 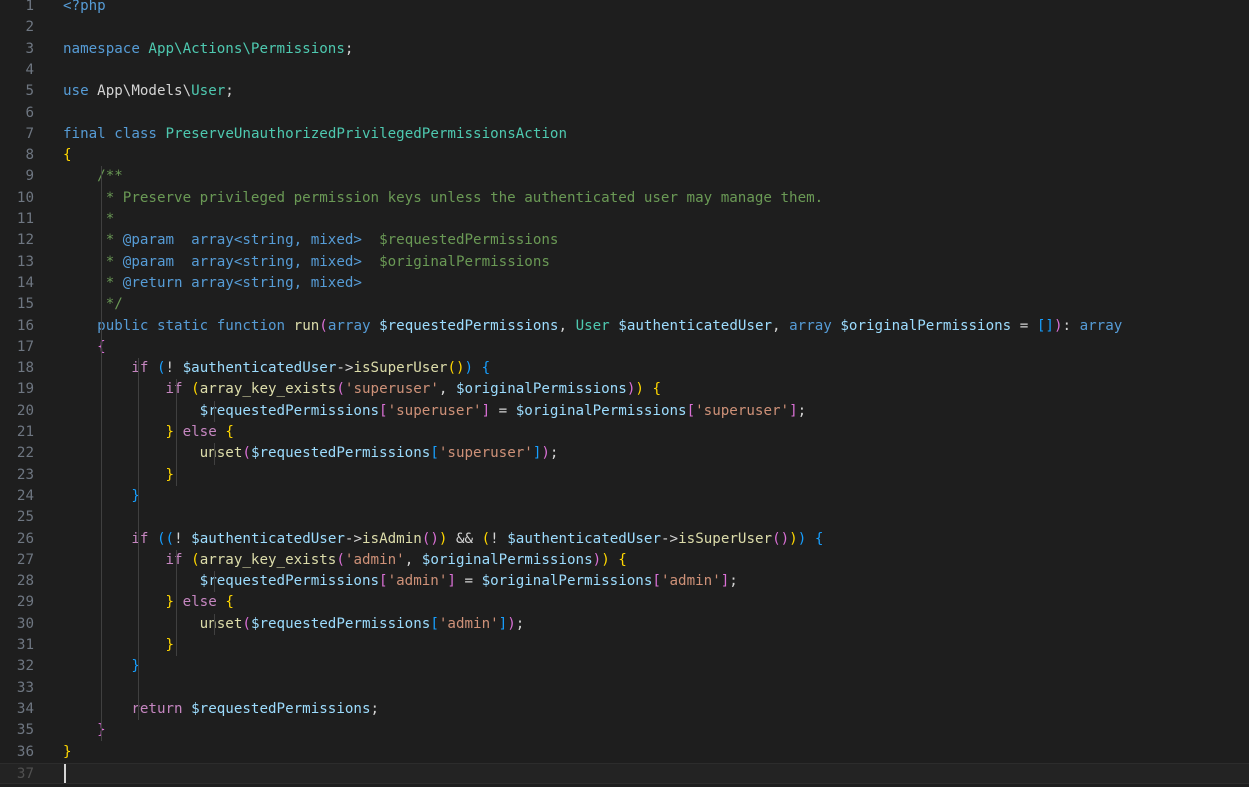 What do you see at coordinates (624, 219) in the screenshot?
I see `code-line: 11 *` at bounding box center [624, 219].